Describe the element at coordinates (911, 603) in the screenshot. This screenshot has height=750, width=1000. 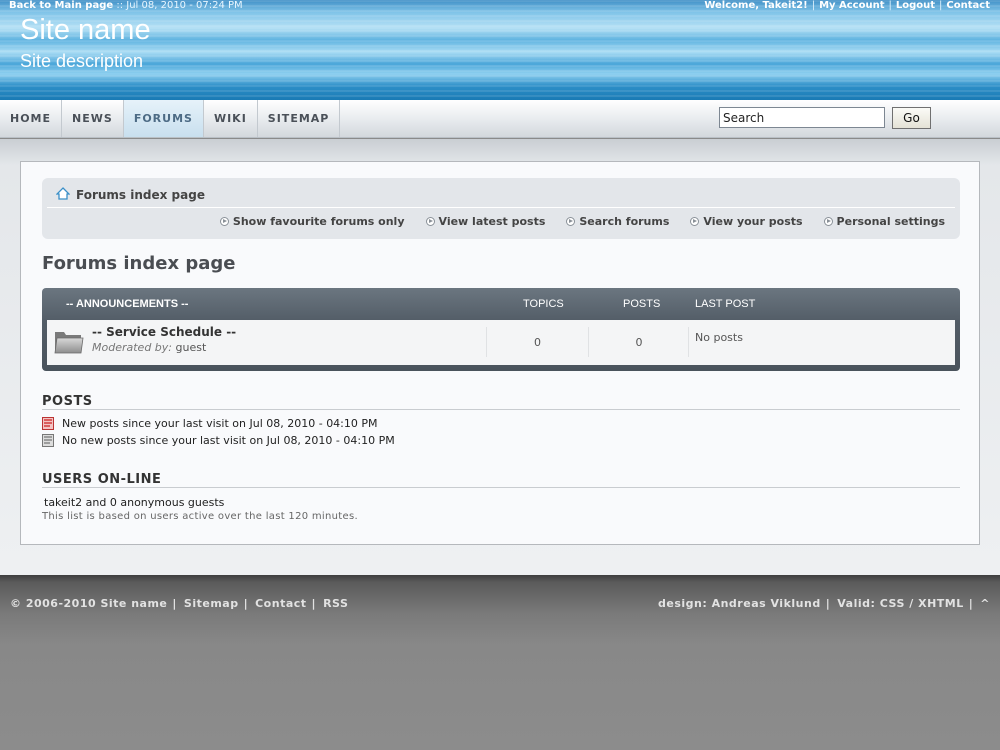
I see `footer-slash: /` at that location.